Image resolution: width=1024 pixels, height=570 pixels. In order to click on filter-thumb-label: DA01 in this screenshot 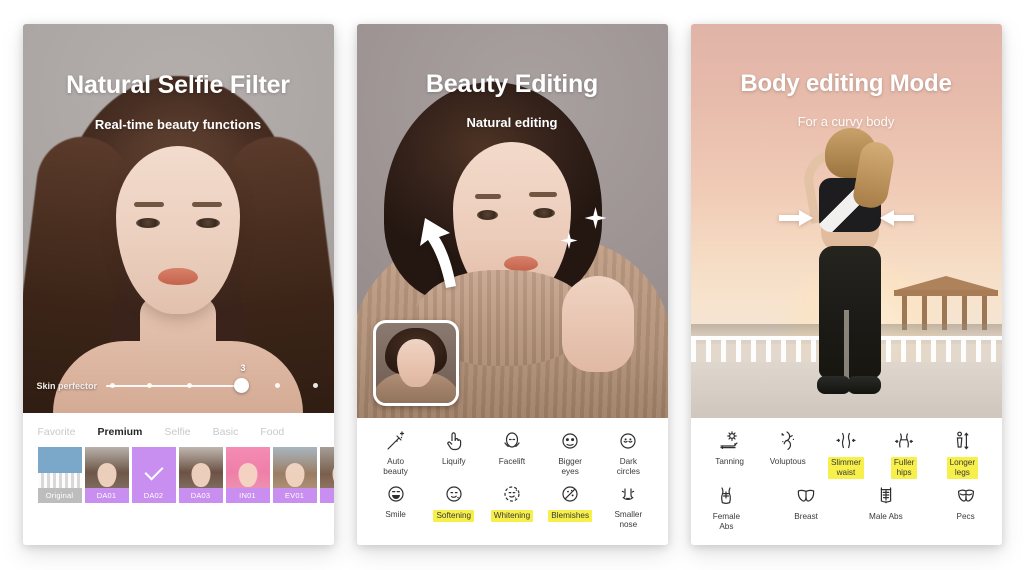, I will do `click(106, 495)`.